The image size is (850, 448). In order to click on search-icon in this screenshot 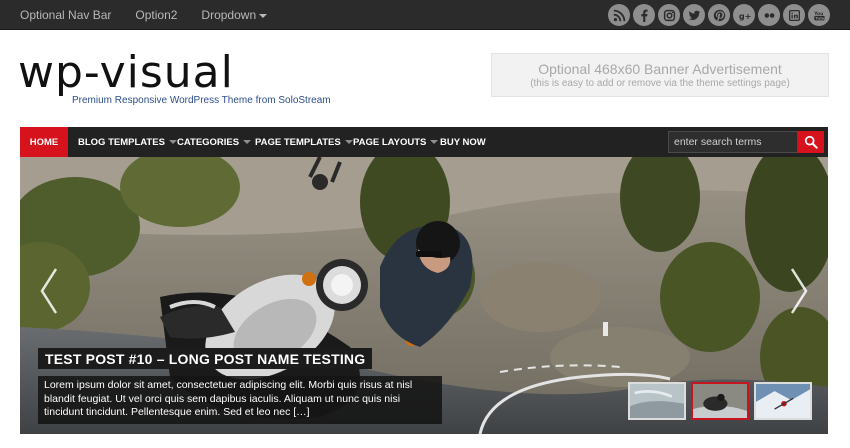, I will do `click(811, 142)`.